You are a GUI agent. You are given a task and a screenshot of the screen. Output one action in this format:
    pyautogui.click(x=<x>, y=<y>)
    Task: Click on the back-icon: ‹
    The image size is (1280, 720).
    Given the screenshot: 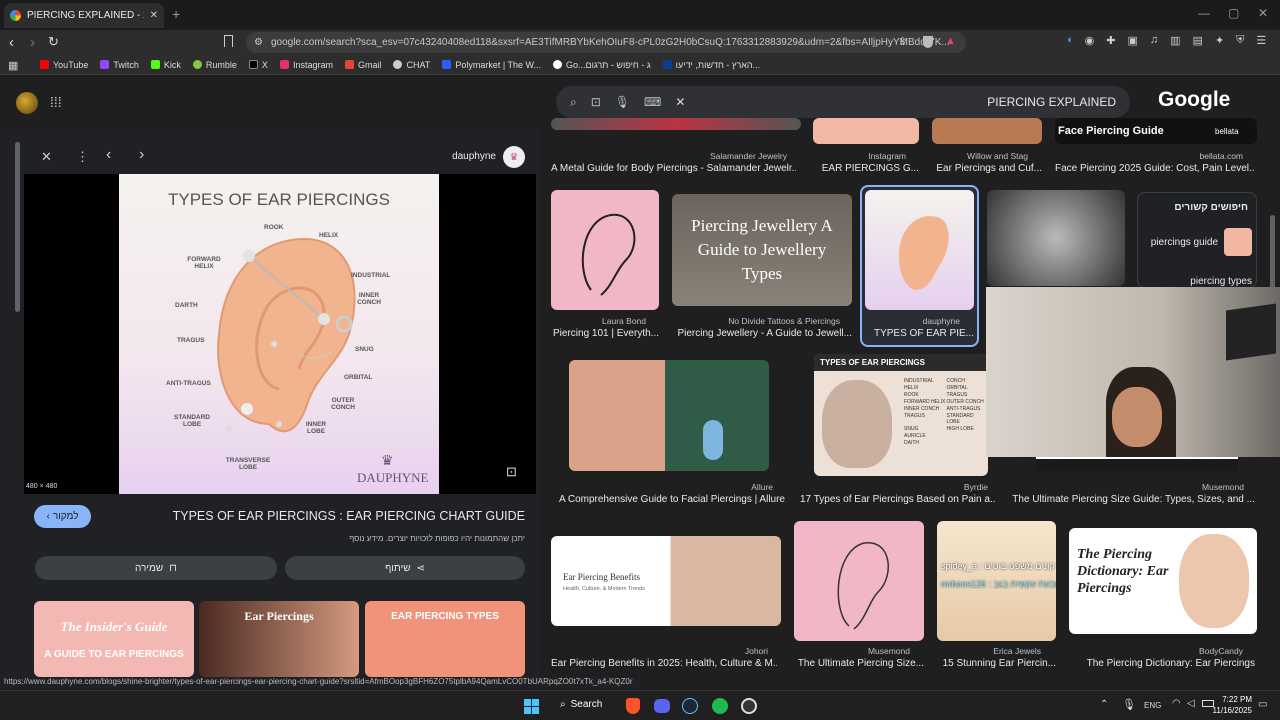 What is the action you would take?
    pyautogui.click(x=11, y=42)
    